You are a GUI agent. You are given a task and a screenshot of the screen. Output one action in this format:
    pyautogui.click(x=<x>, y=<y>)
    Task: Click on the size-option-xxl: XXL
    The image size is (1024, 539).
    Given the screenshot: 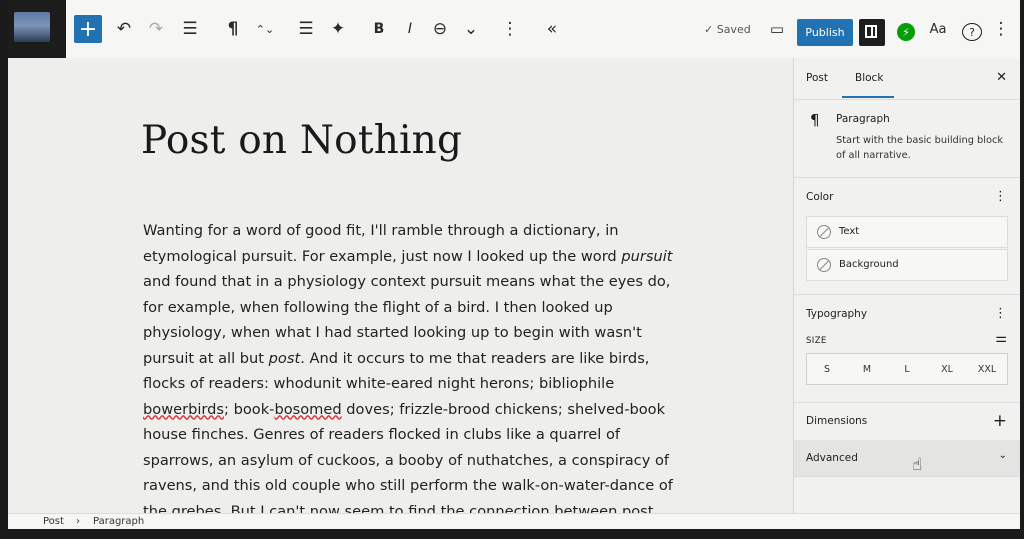 What is the action you would take?
    pyautogui.click(x=987, y=369)
    